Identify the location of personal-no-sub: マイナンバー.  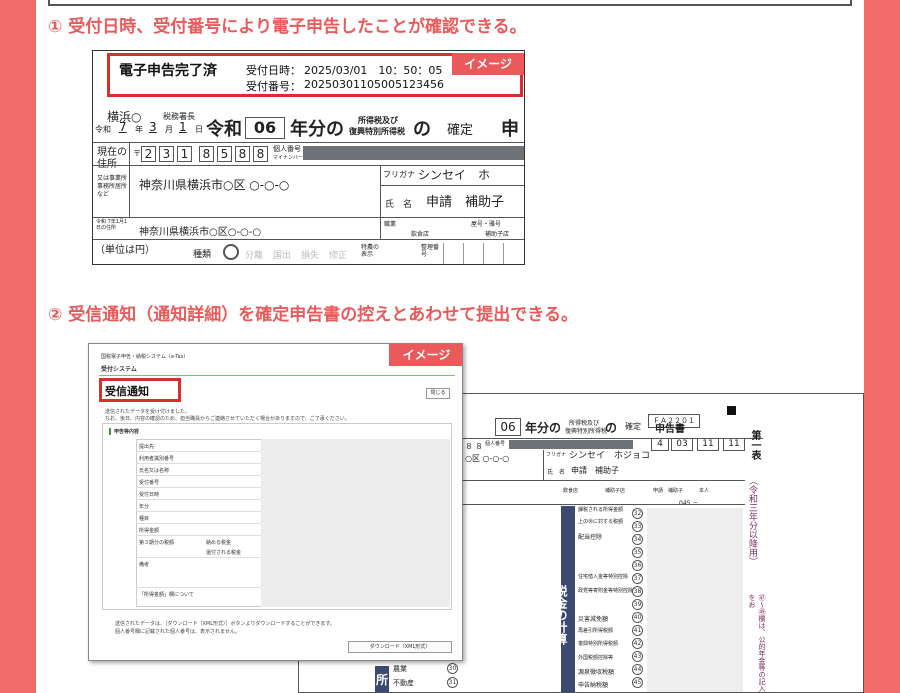
(288, 158).